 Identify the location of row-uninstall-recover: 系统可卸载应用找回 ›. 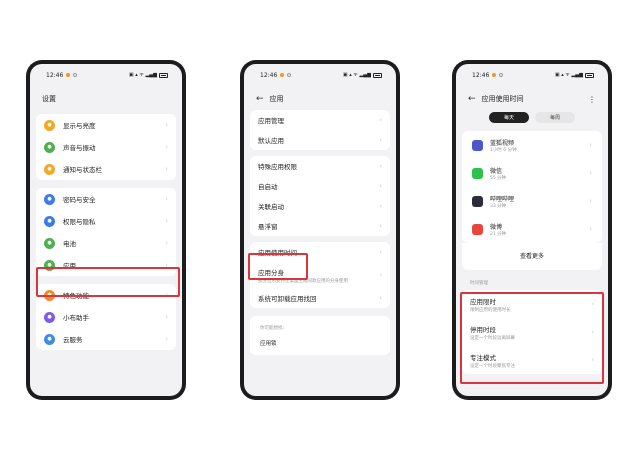
(320, 298).